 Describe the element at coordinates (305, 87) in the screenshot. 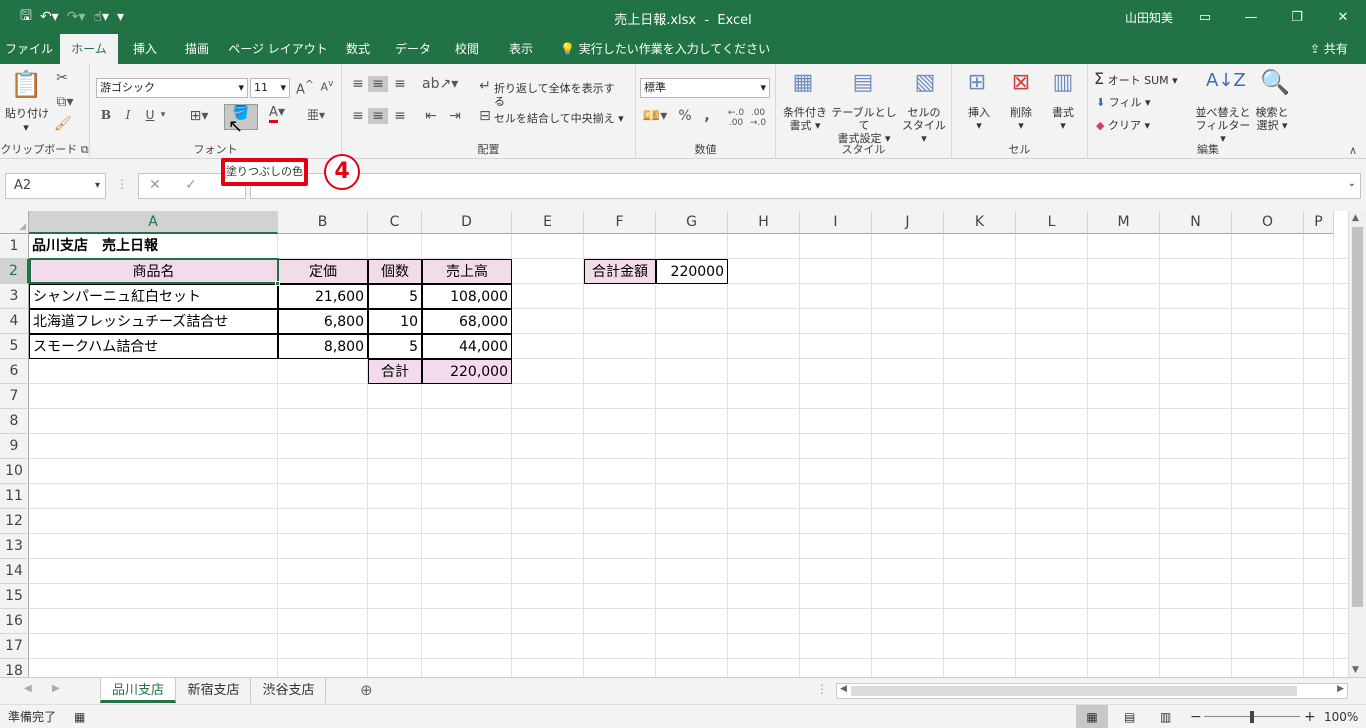

I see `increase-font-icon: A^` at that location.